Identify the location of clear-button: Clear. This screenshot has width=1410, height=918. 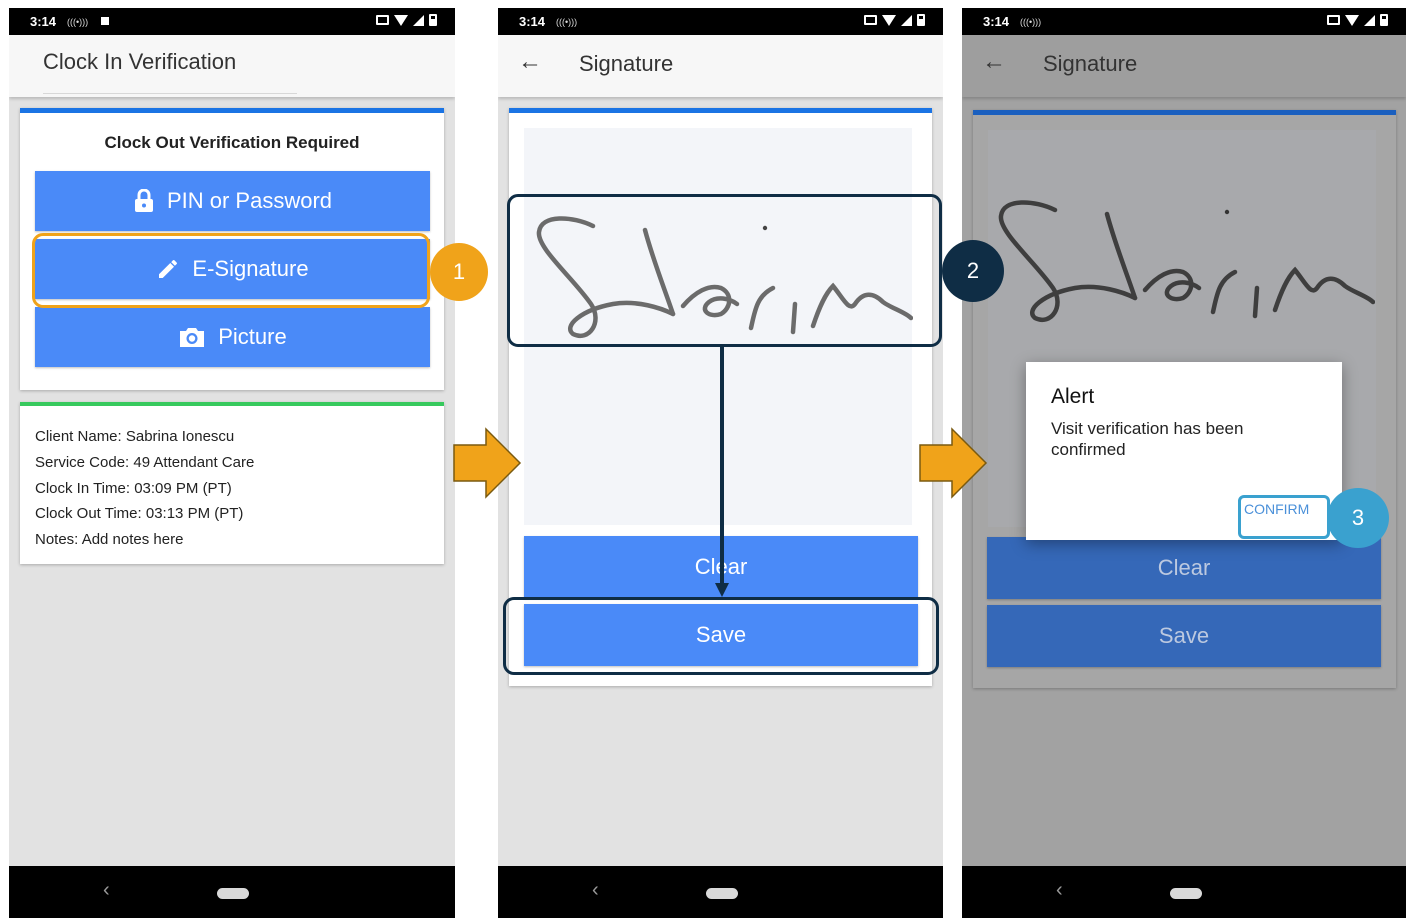
(1184, 568).